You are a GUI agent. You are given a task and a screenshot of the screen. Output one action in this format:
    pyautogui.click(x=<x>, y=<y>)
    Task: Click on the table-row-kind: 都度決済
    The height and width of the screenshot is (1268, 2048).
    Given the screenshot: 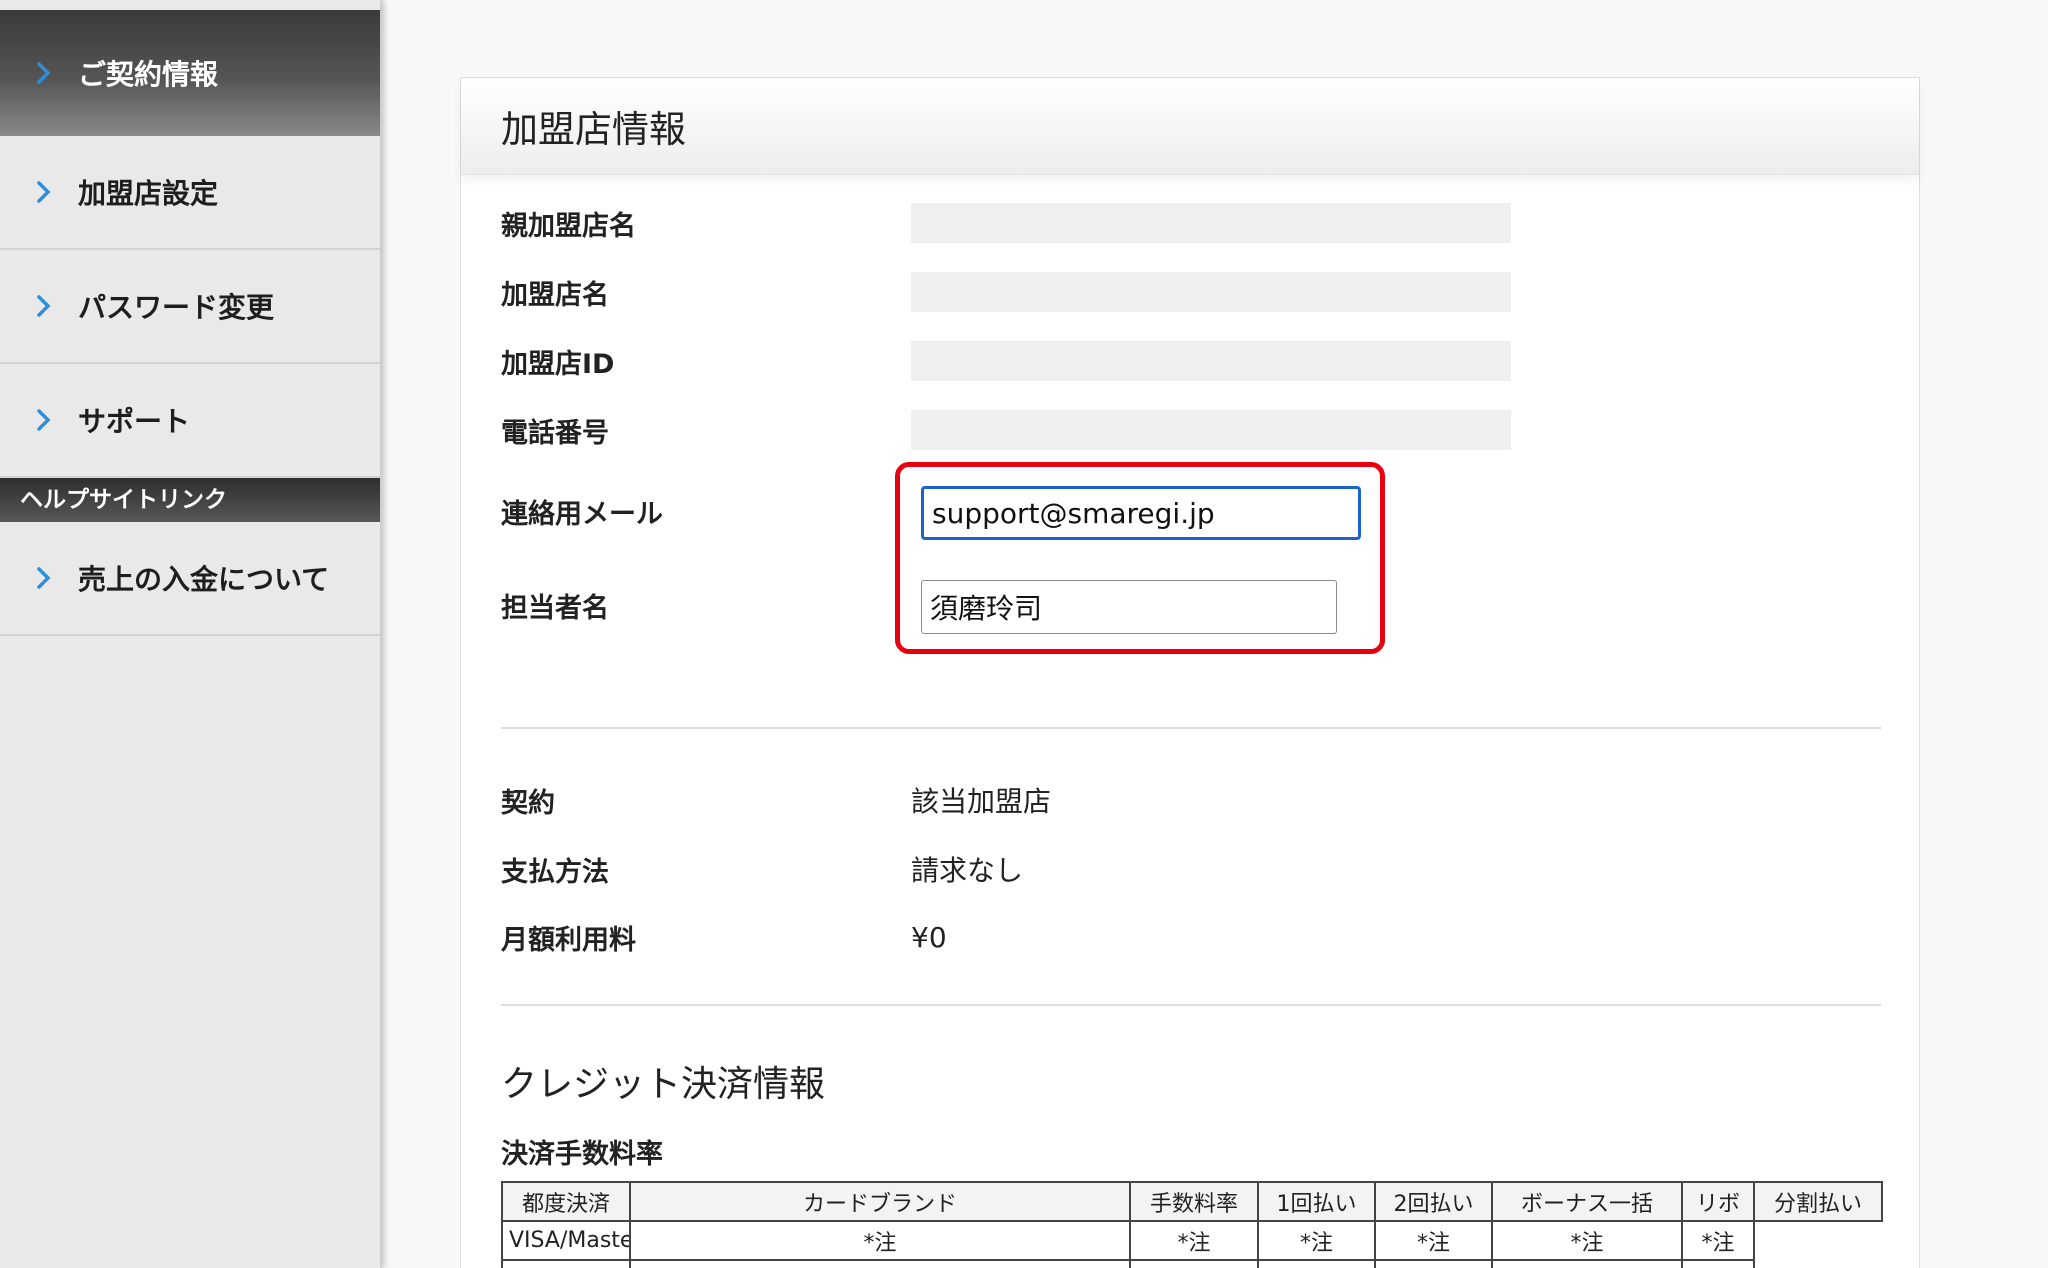 What is the action you would take?
    pyautogui.click(x=566, y=1201)
    